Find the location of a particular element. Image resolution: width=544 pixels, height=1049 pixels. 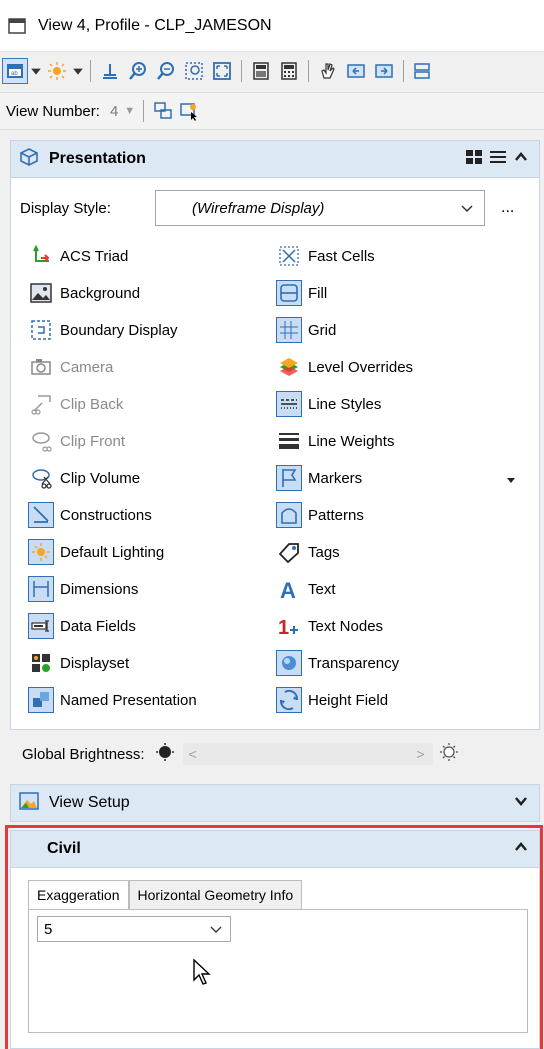

item-clip-back: Clip Back is located at coordinates (75, 404).